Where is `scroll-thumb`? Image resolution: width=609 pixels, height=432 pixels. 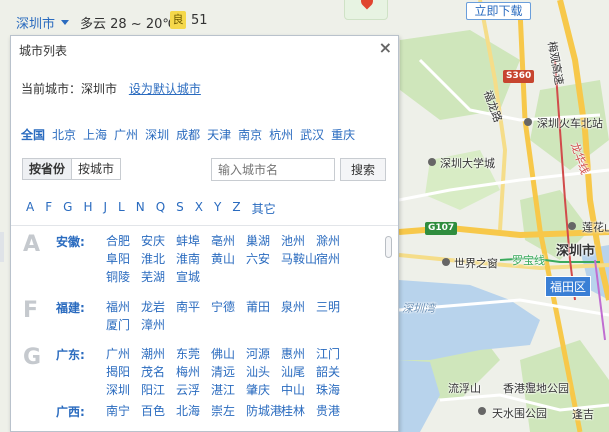 scroll-thumb is located at coordinates (388, 247).